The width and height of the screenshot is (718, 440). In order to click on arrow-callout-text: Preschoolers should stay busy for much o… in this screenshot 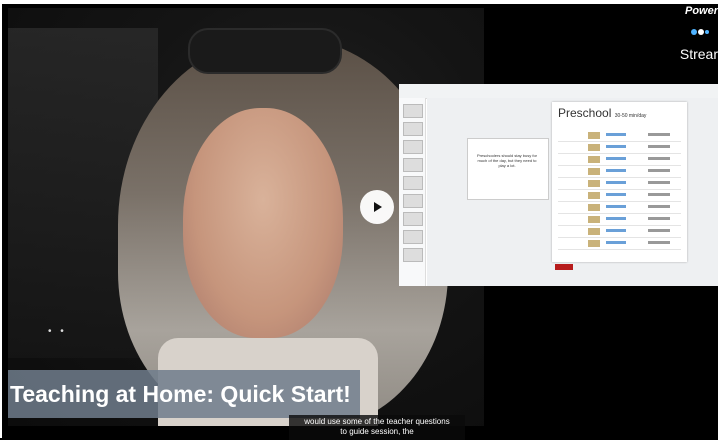, I will do `click(507, 160)`.